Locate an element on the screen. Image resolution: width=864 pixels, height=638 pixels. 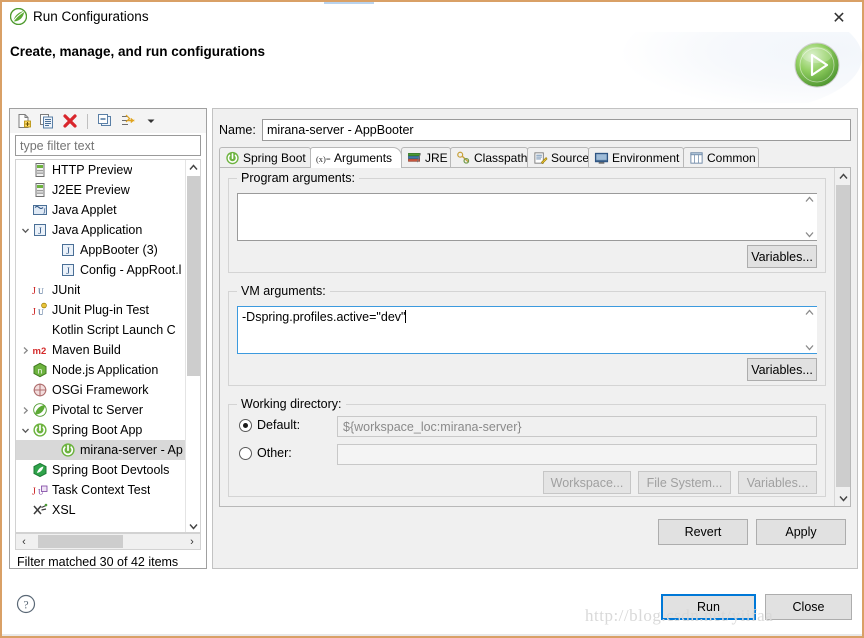
tree-item: Pivotal tc Server is located at coordinates (101, 410).